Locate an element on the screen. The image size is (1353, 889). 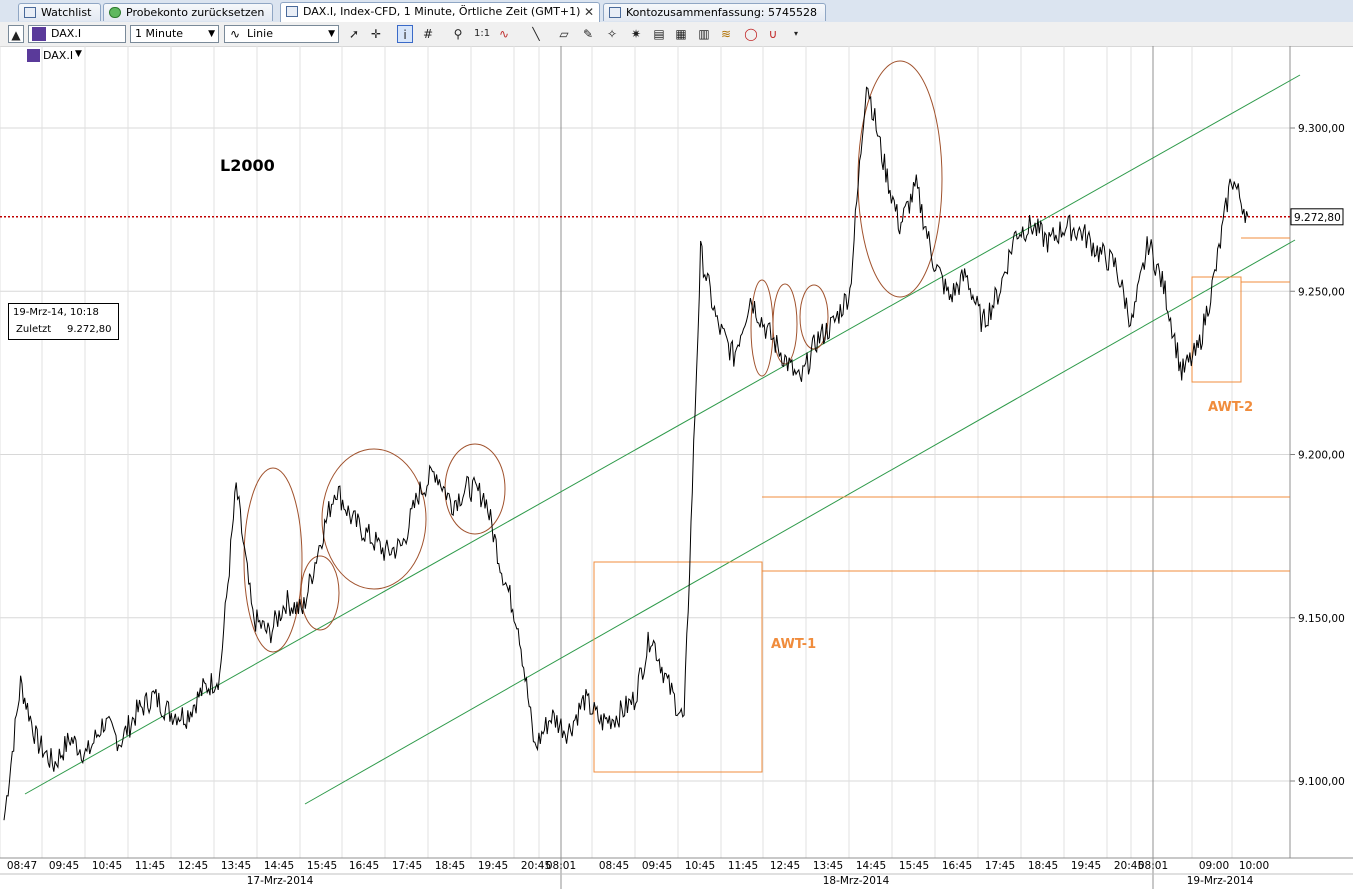
circle-icon: ◯ is located at coordinates (751, 34).